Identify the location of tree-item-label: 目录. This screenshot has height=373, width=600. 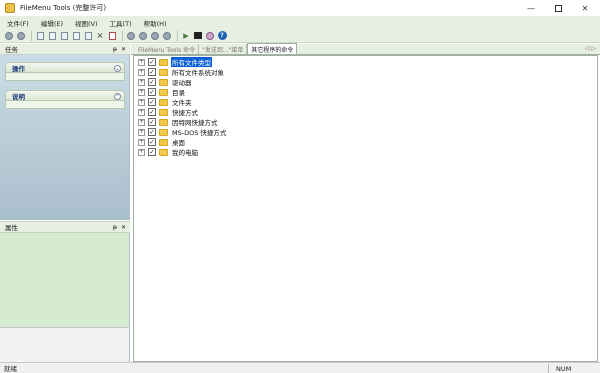
(178, 93).